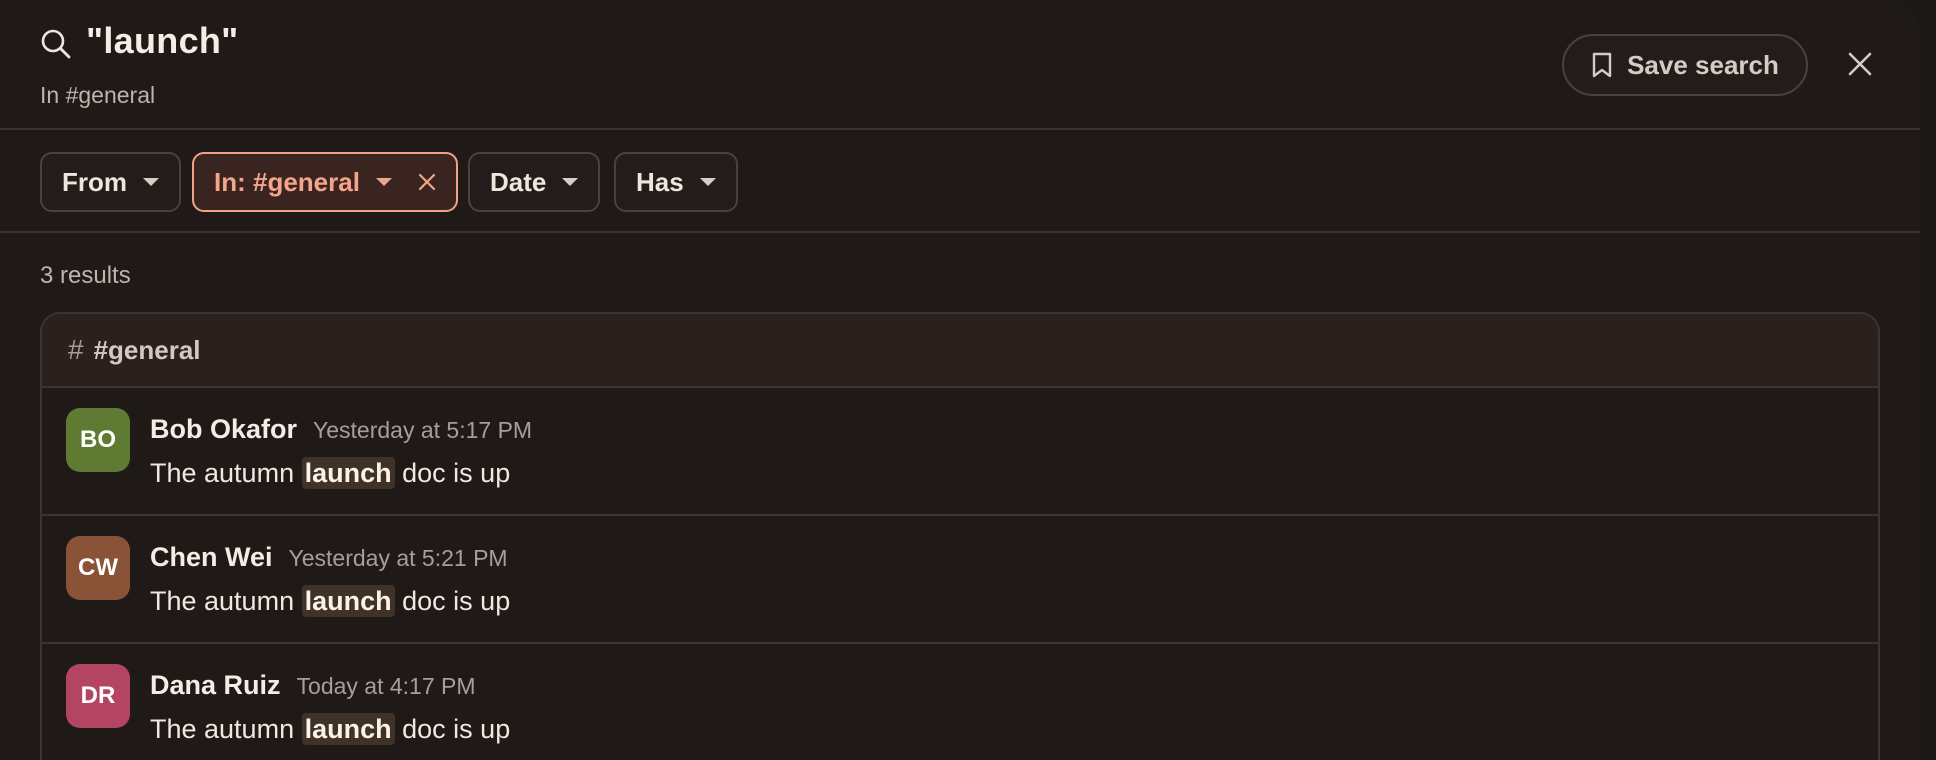 This screenshot has height=760, width=1936. What do you see at coordinates (94, 181) in the screenshot?
I see `filter-from-label: From` at bounding box center [94, 181].